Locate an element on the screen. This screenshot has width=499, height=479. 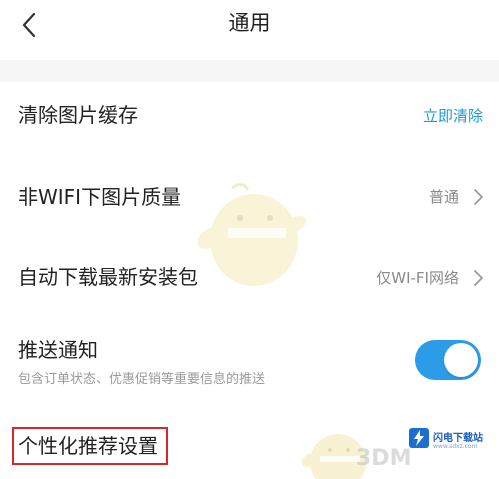
image-quality-label: 非WIFI下图片质量 is located at coordinates (100, 197).